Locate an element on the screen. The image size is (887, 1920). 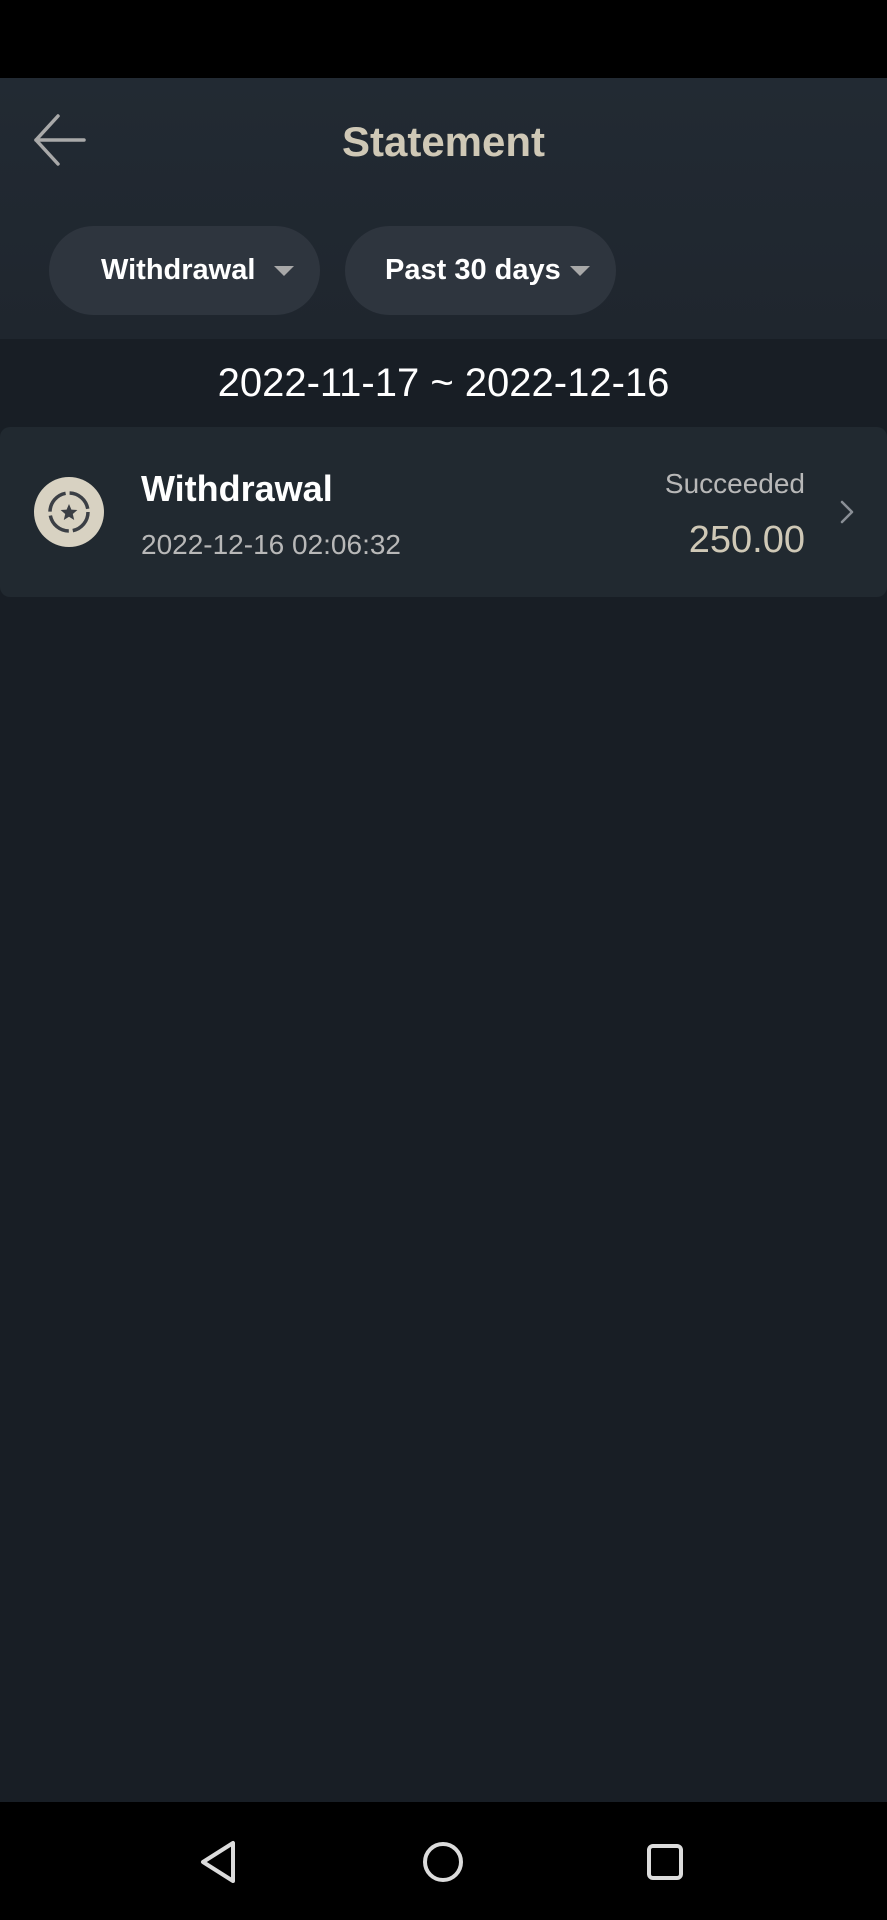
square-recents-icon is located at coordinates (665, 1862).